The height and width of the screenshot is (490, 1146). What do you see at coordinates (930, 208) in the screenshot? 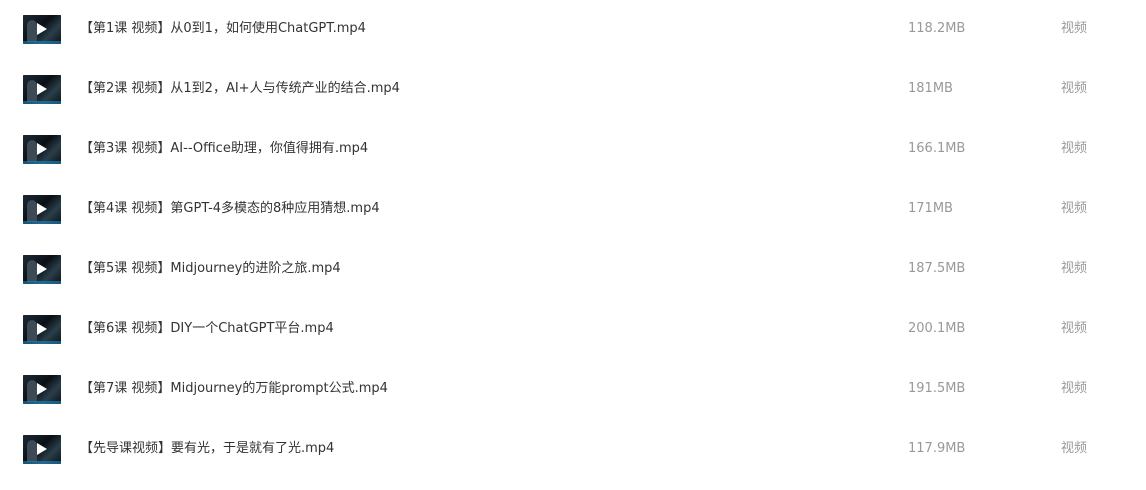
I see `file-size: 171MB` at bounding box center [930, 208].